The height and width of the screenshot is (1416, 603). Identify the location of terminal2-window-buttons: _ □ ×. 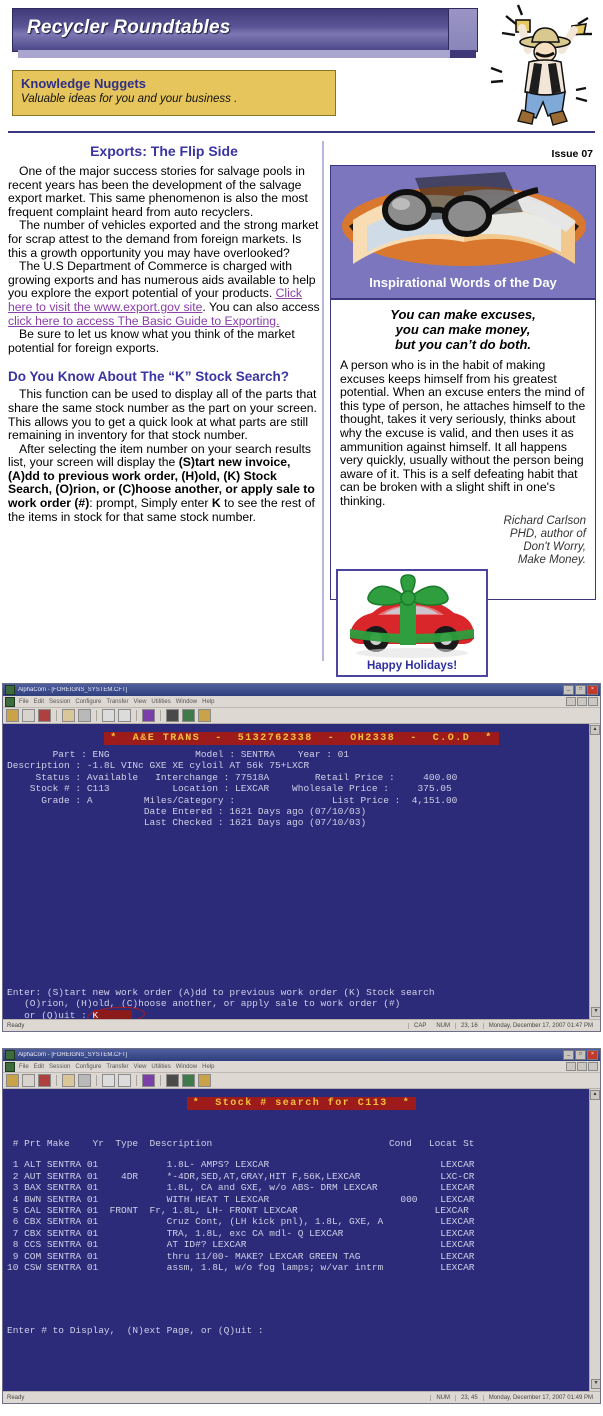
(580, 1055).